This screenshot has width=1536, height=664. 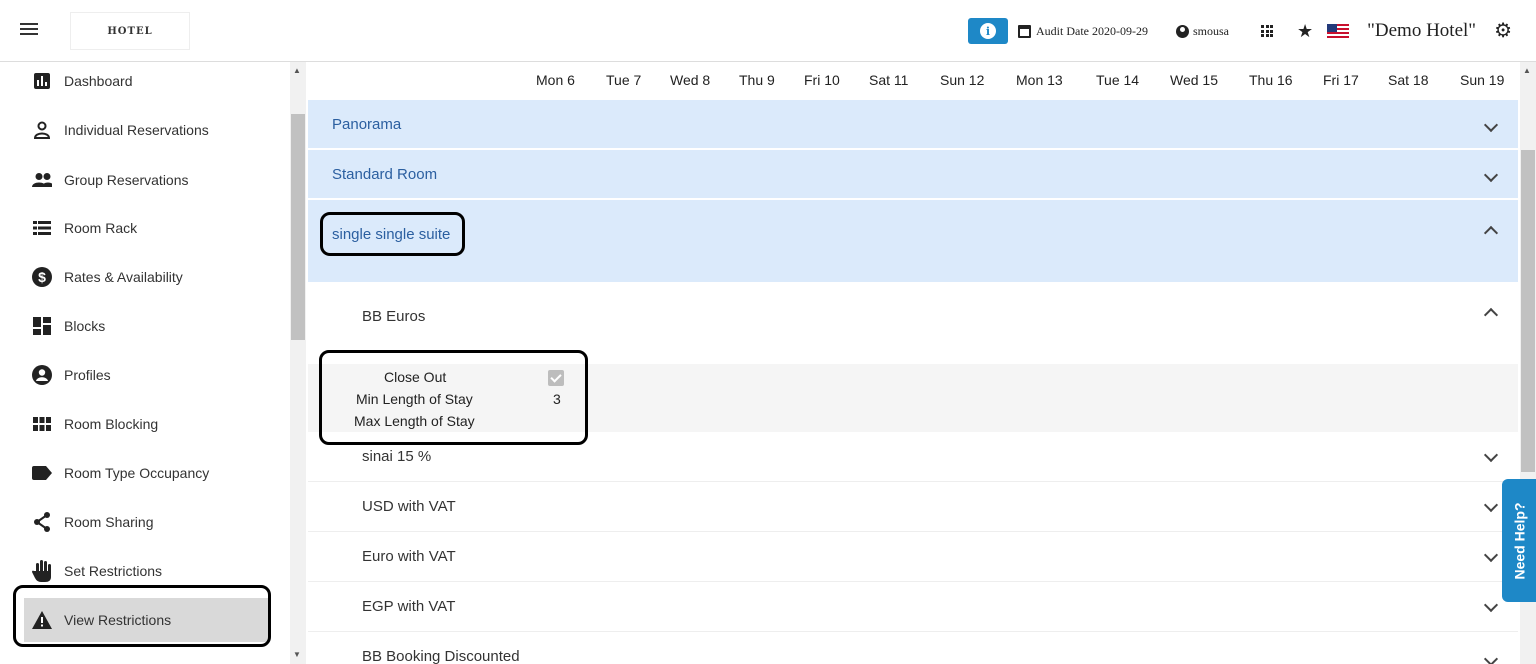 What do you see at coordinates (757, 80) in the screenshot?
I see `day-header: Thu 9` at bounding box center [757, 80].